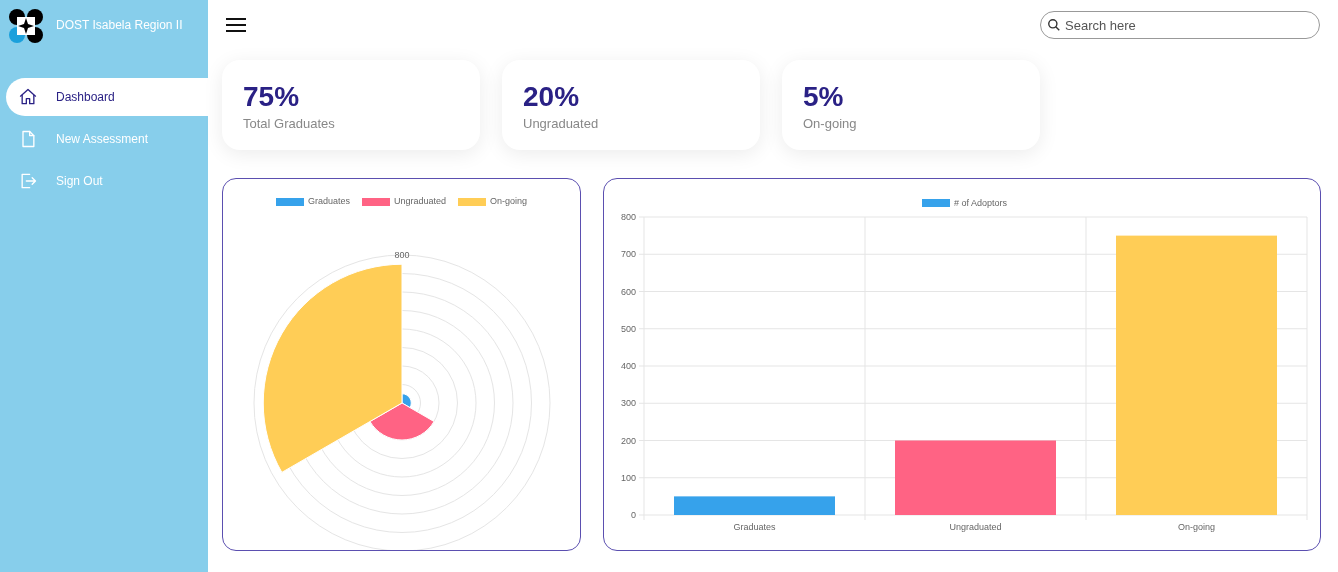  What do you see at coordinates (981, 203) in the screenshot?
I see `legend-label: # of Adoptors` at bounding box center [981, 203].